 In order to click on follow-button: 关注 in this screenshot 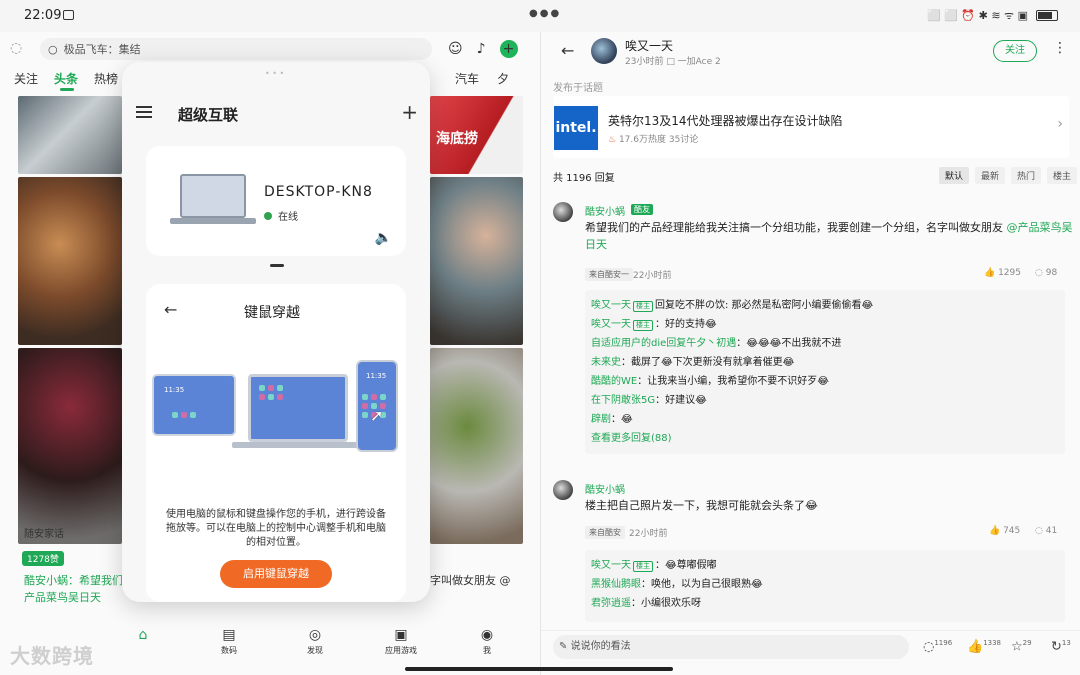, I will do `click(1015, 51)`.